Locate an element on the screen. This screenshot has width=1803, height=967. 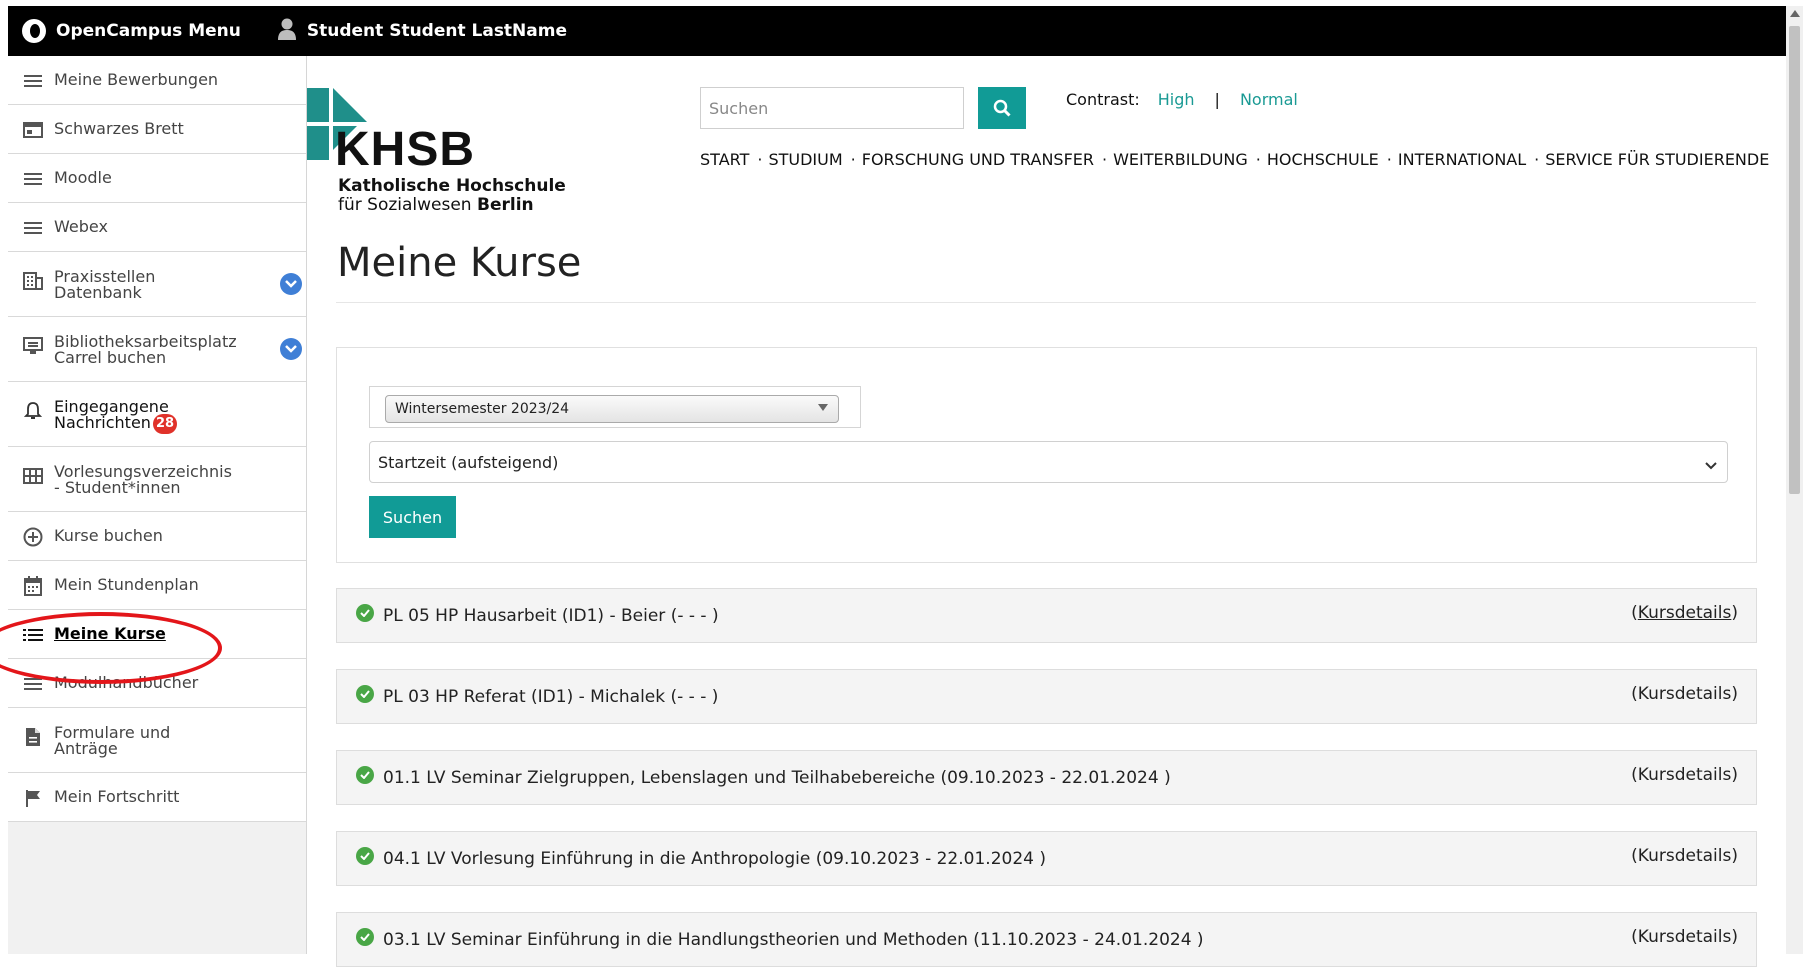
user-menu: Student Student LastName is located at coordinates (422, 31).